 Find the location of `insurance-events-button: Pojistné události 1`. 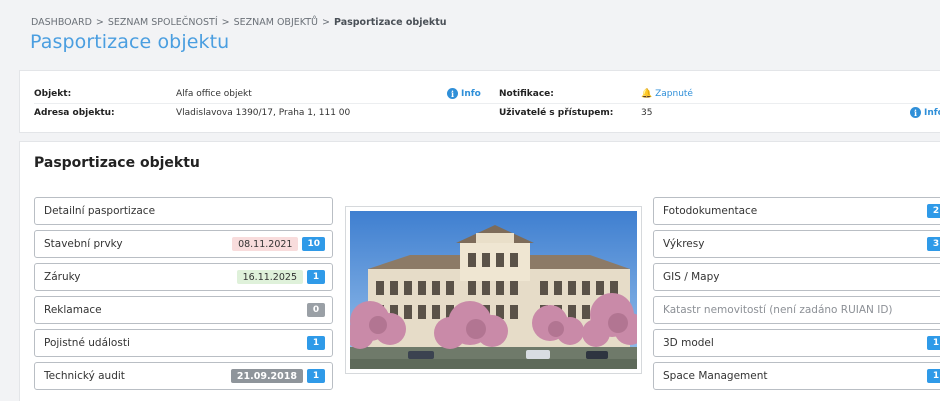

insurance-events-button: Pojistné události 1 is located at coordinates (183, 343).